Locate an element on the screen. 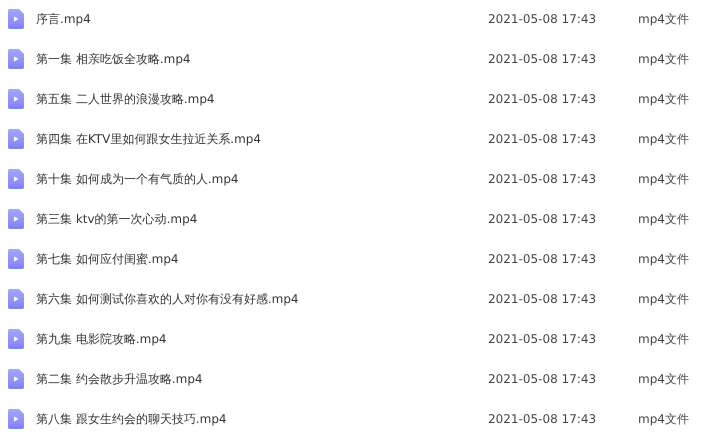 This screenshot has height=444, width=711. file-name: 第八集 跟女生约会的聊天技巧.mp4 is located at coordinates (262, 419).